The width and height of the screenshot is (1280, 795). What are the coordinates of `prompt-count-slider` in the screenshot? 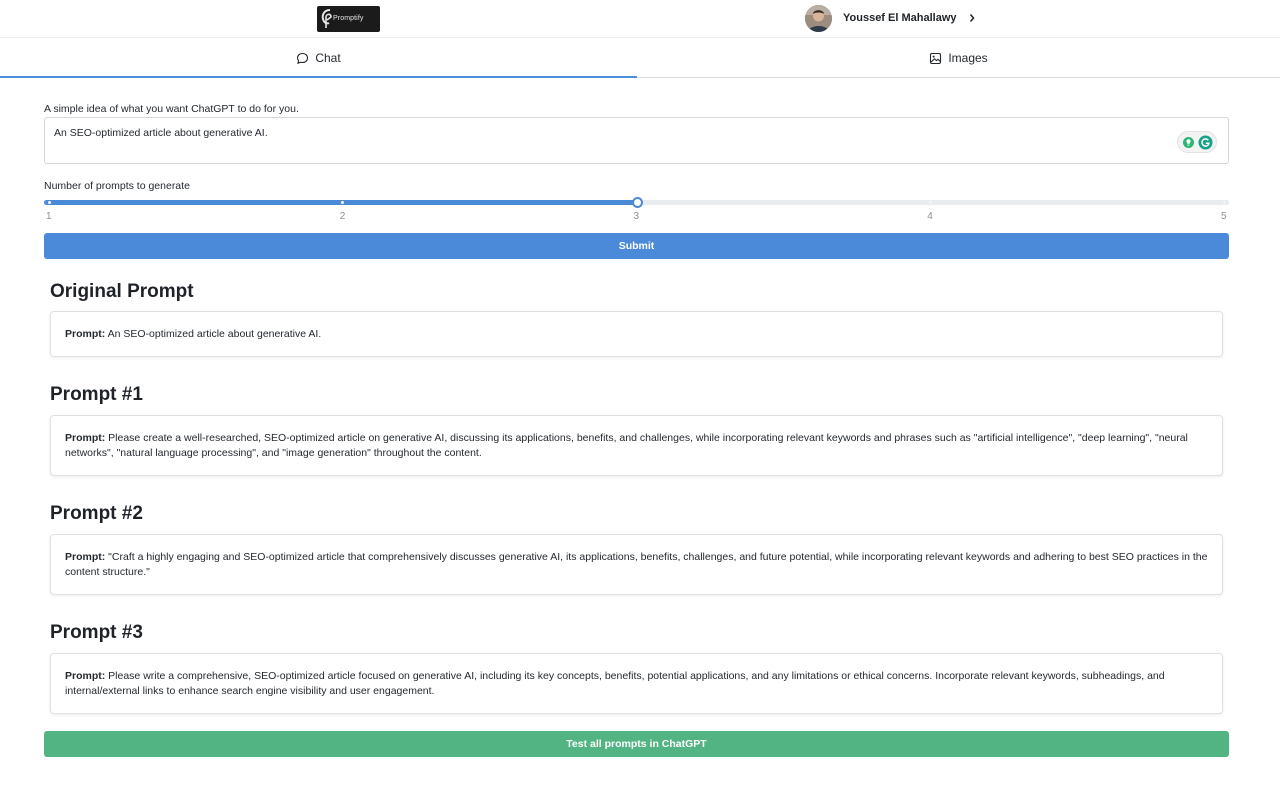 It's located at (636, 203).